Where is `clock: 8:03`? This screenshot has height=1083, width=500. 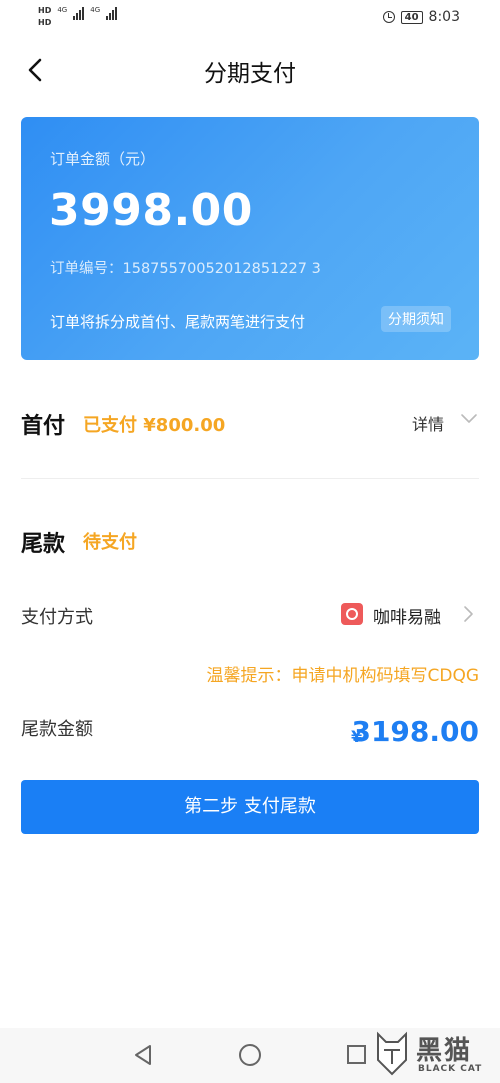 clock: 8:03 is located at coordinates (444, 17).